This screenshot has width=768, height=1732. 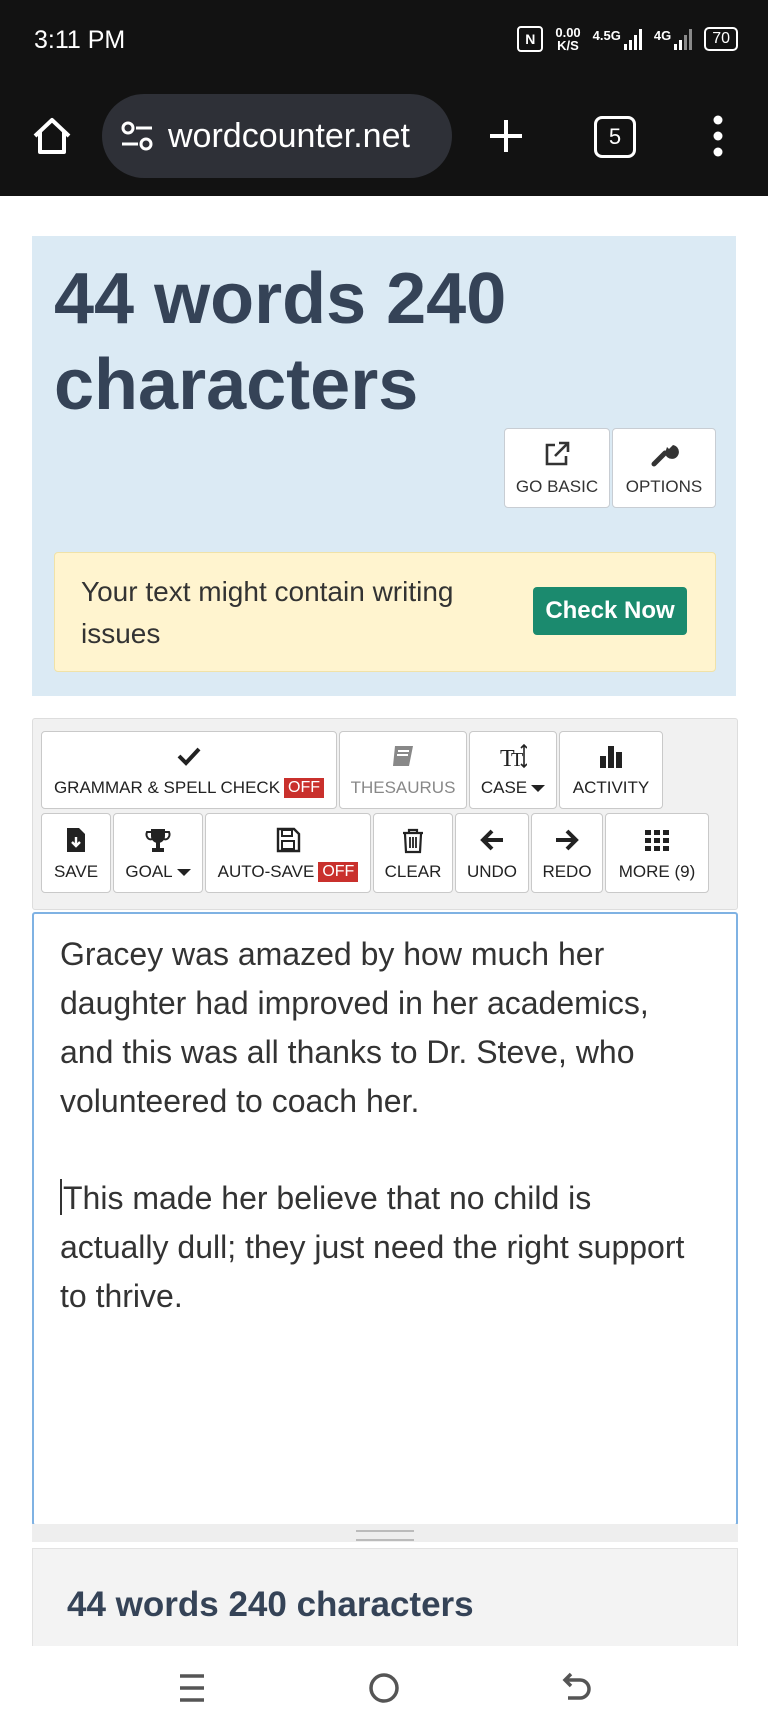 I want to click on save-button: SAVE, so click(x=76, y=853).